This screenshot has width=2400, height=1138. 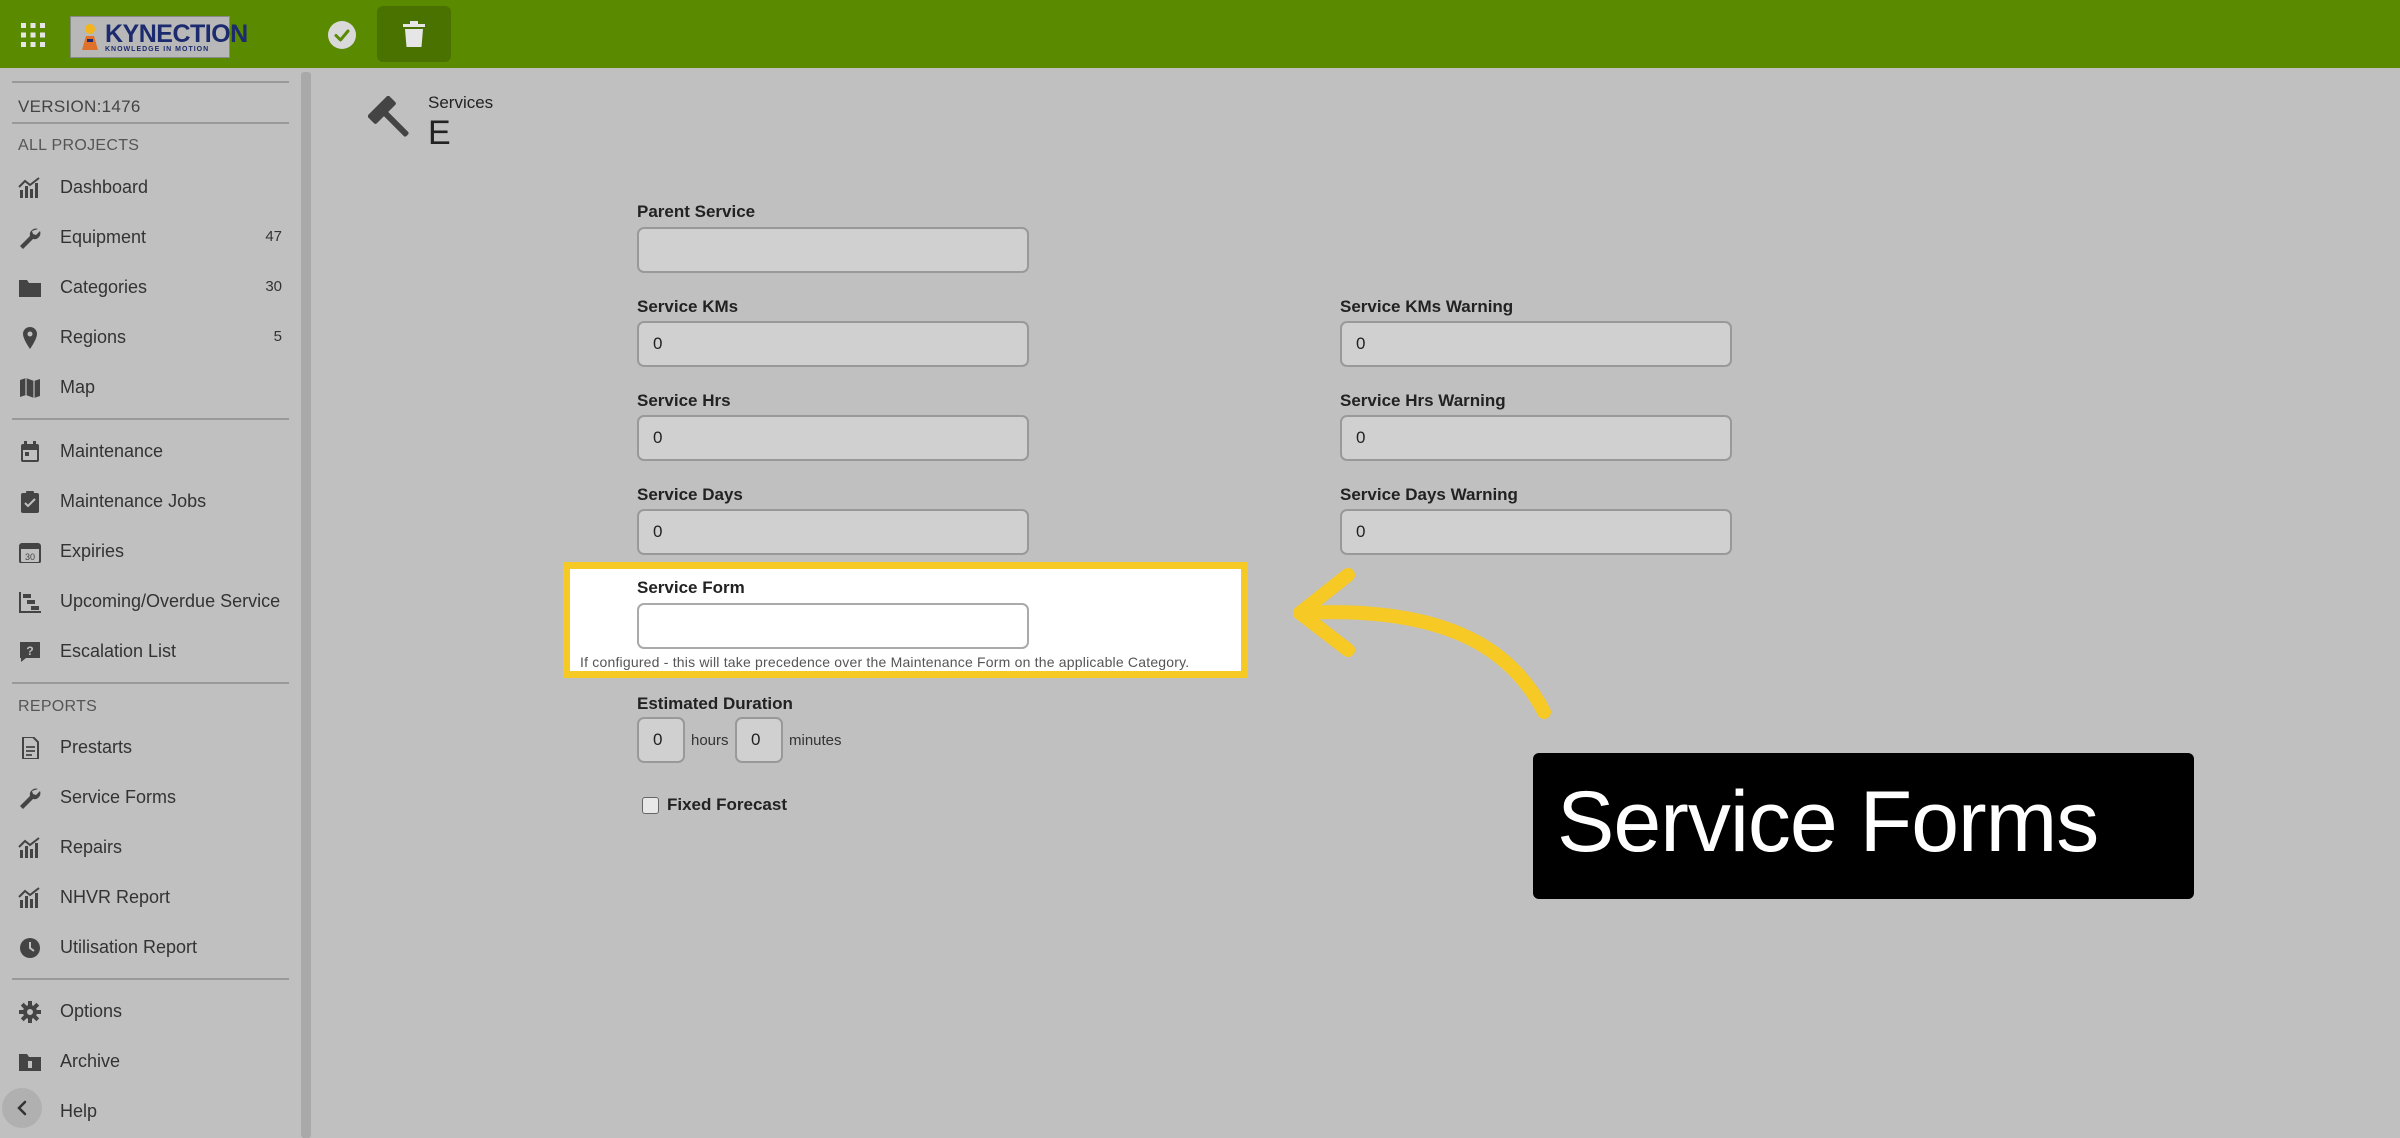 What do you see at coordinates (691, 587) in the screenshot?
I see `service-form-label: Service Form` at bounding box center [691, 587].